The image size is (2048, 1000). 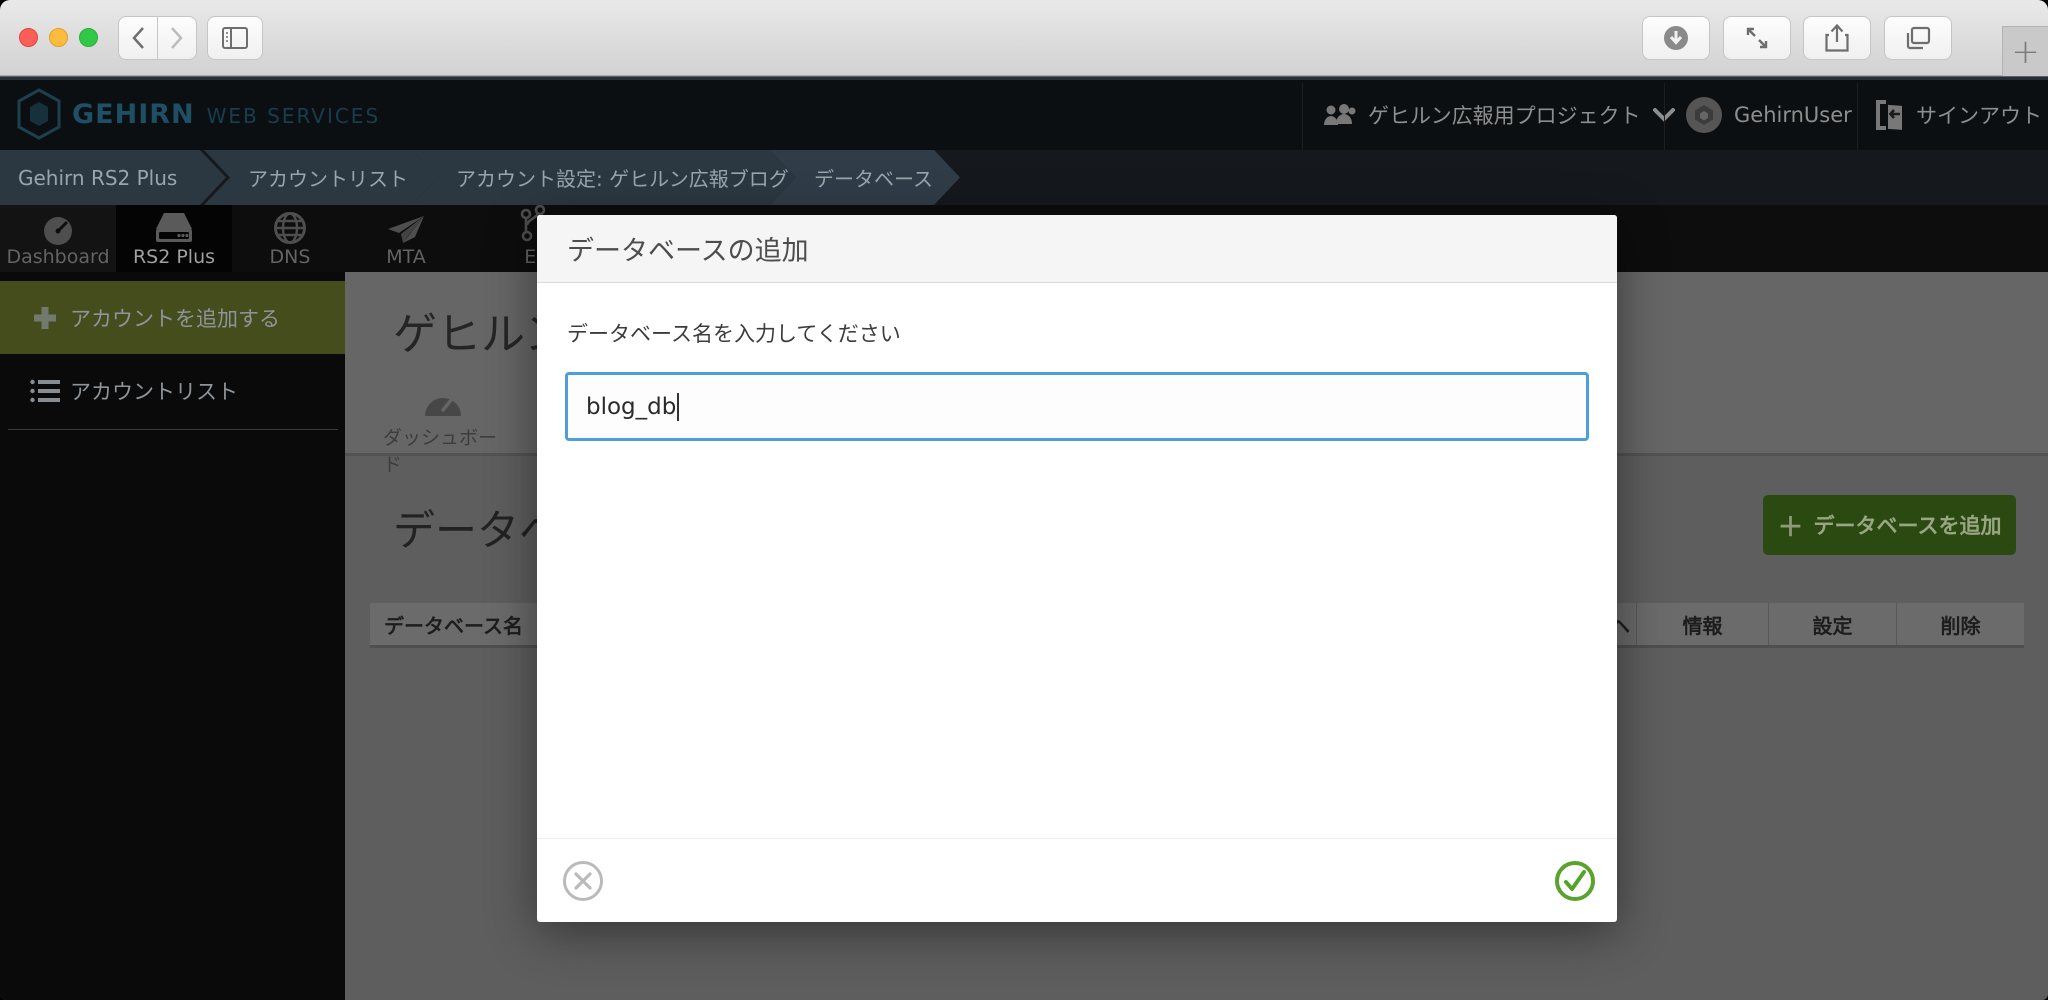 I want to click on sidebar-panel-icon, so click(x=235, y=38).